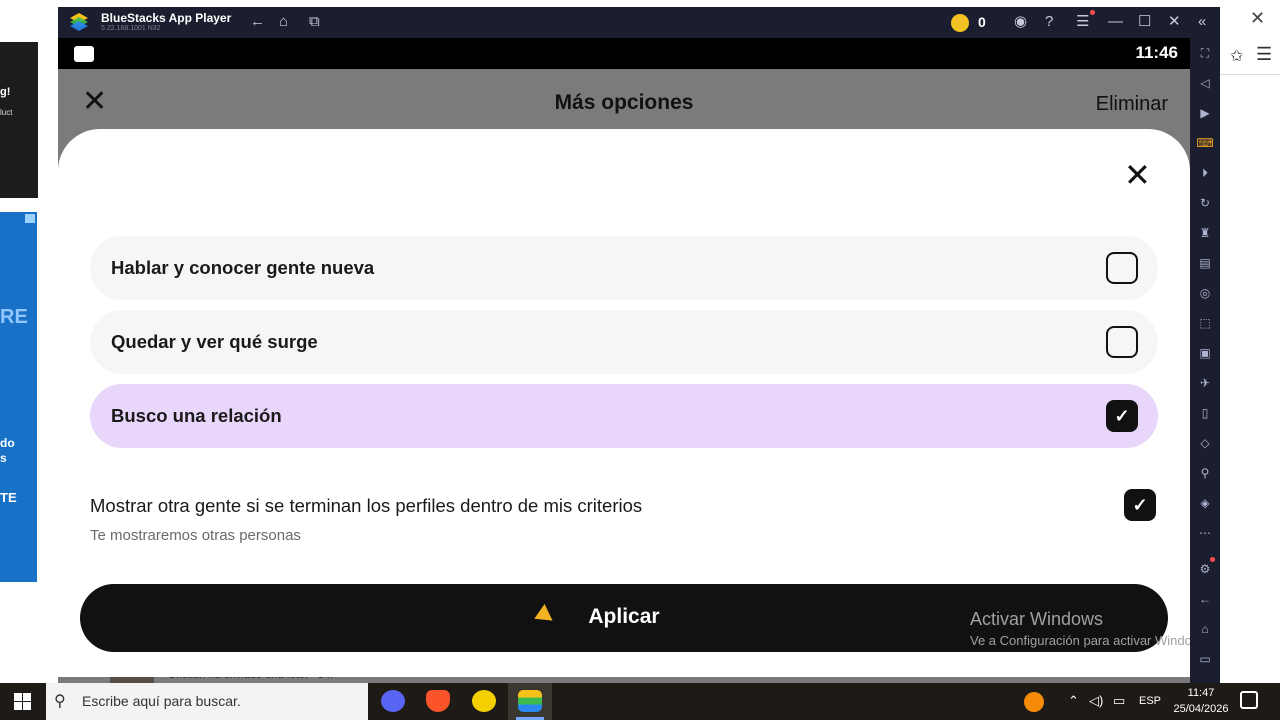  Describe the element at coordinates (1205, 473) in the screenshot. I see `location-icon: ⚲` at that location.